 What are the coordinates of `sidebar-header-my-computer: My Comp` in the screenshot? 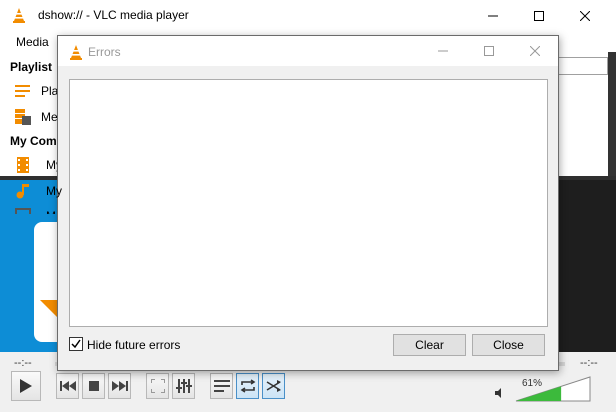 It's located at (37, 141).